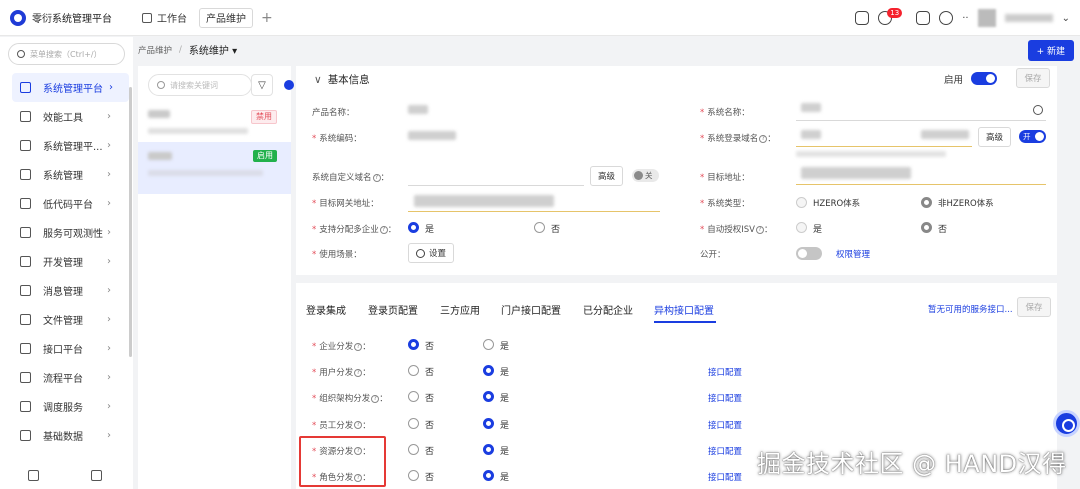  What do you see at coordinates (926, 227) in the screenshot?
I see `auto-isv-no-radio` at bounding box center [926, 227].